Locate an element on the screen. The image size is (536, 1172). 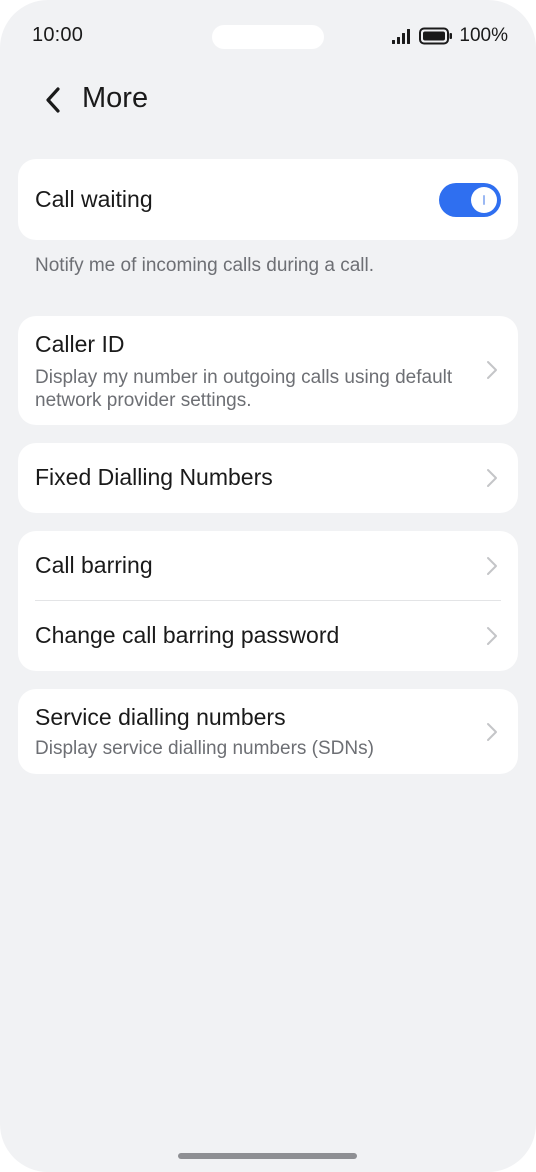
toggle-knob is located at coordinates (484, 200).